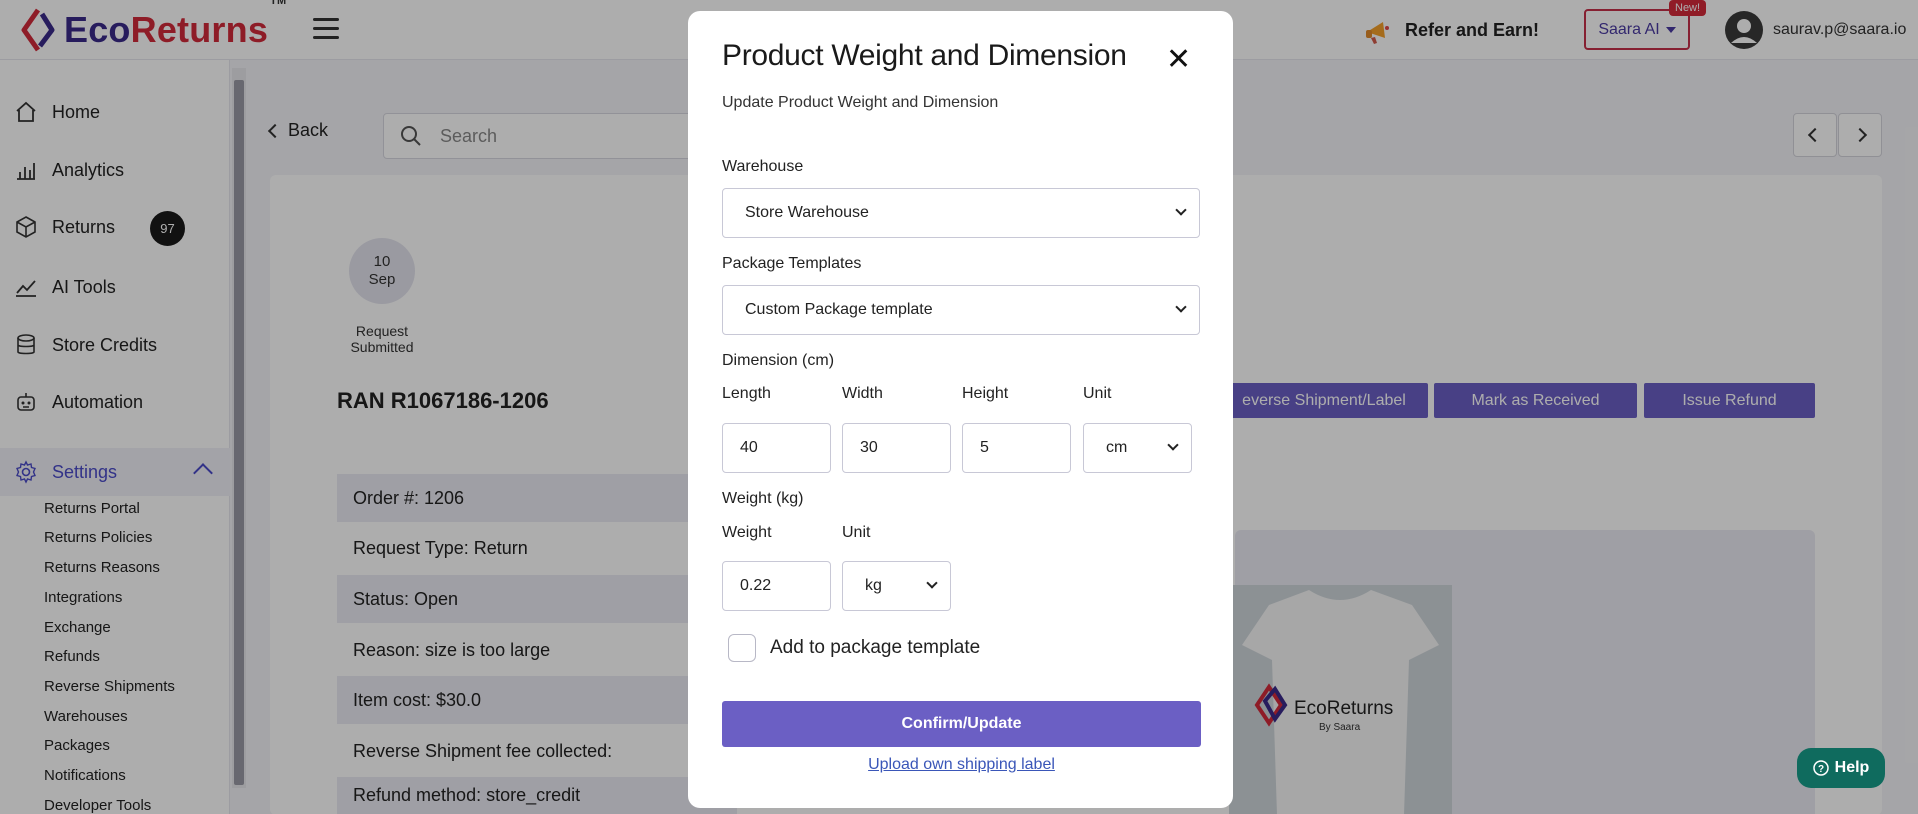 Image resolution: width=1918 pixels, height=814 pixels. Describe the element at coordinates (875, 648) in the screenshot. I see `add-to-template-label: Add to package template` at that location.